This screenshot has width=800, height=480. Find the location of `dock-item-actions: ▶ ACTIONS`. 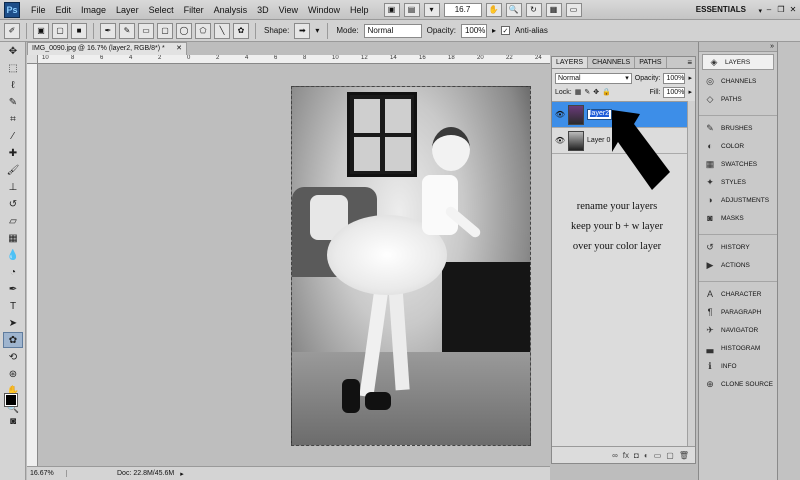

dock-item-actions: ▶ ACTIONS is located at coordinates (738, 265).